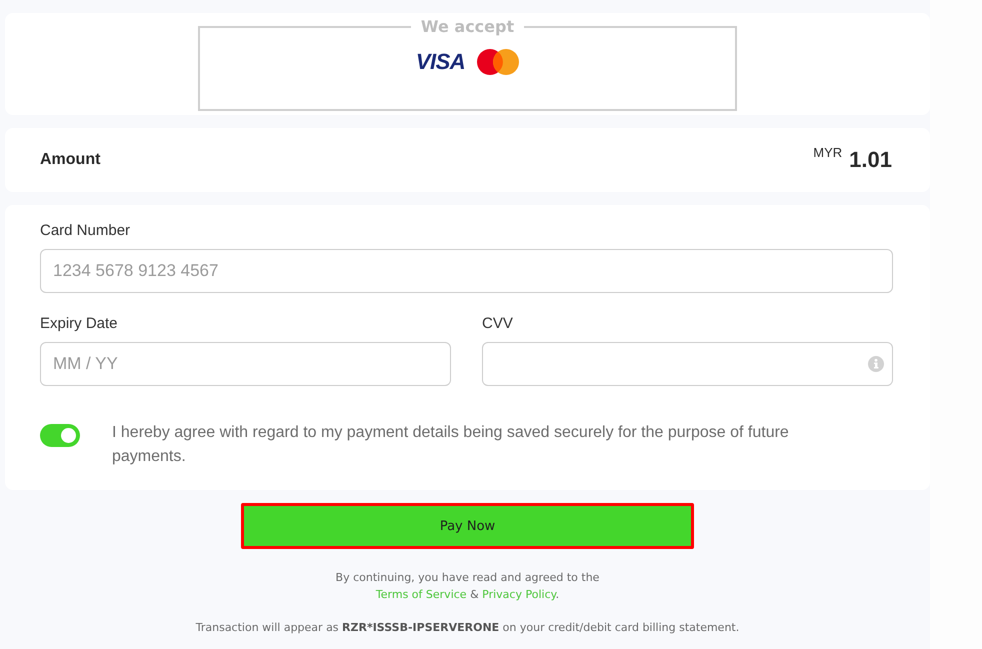 The image size is (982, 649). What do you see at coordinates (498, 324) in the screenshot?
I see `cvv-label: CVV` at bounding box center [498, 324].